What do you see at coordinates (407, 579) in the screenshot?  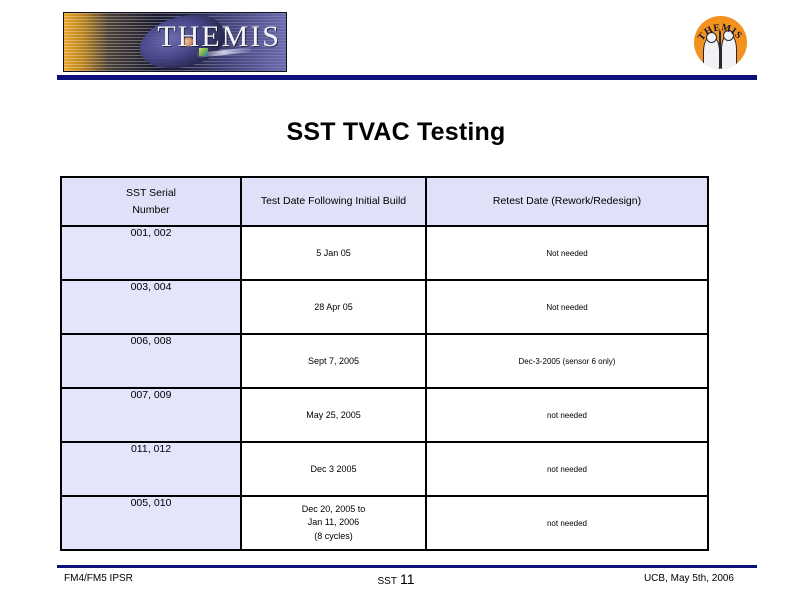 I see `page-number: 11` at bounding box center [407, 579].